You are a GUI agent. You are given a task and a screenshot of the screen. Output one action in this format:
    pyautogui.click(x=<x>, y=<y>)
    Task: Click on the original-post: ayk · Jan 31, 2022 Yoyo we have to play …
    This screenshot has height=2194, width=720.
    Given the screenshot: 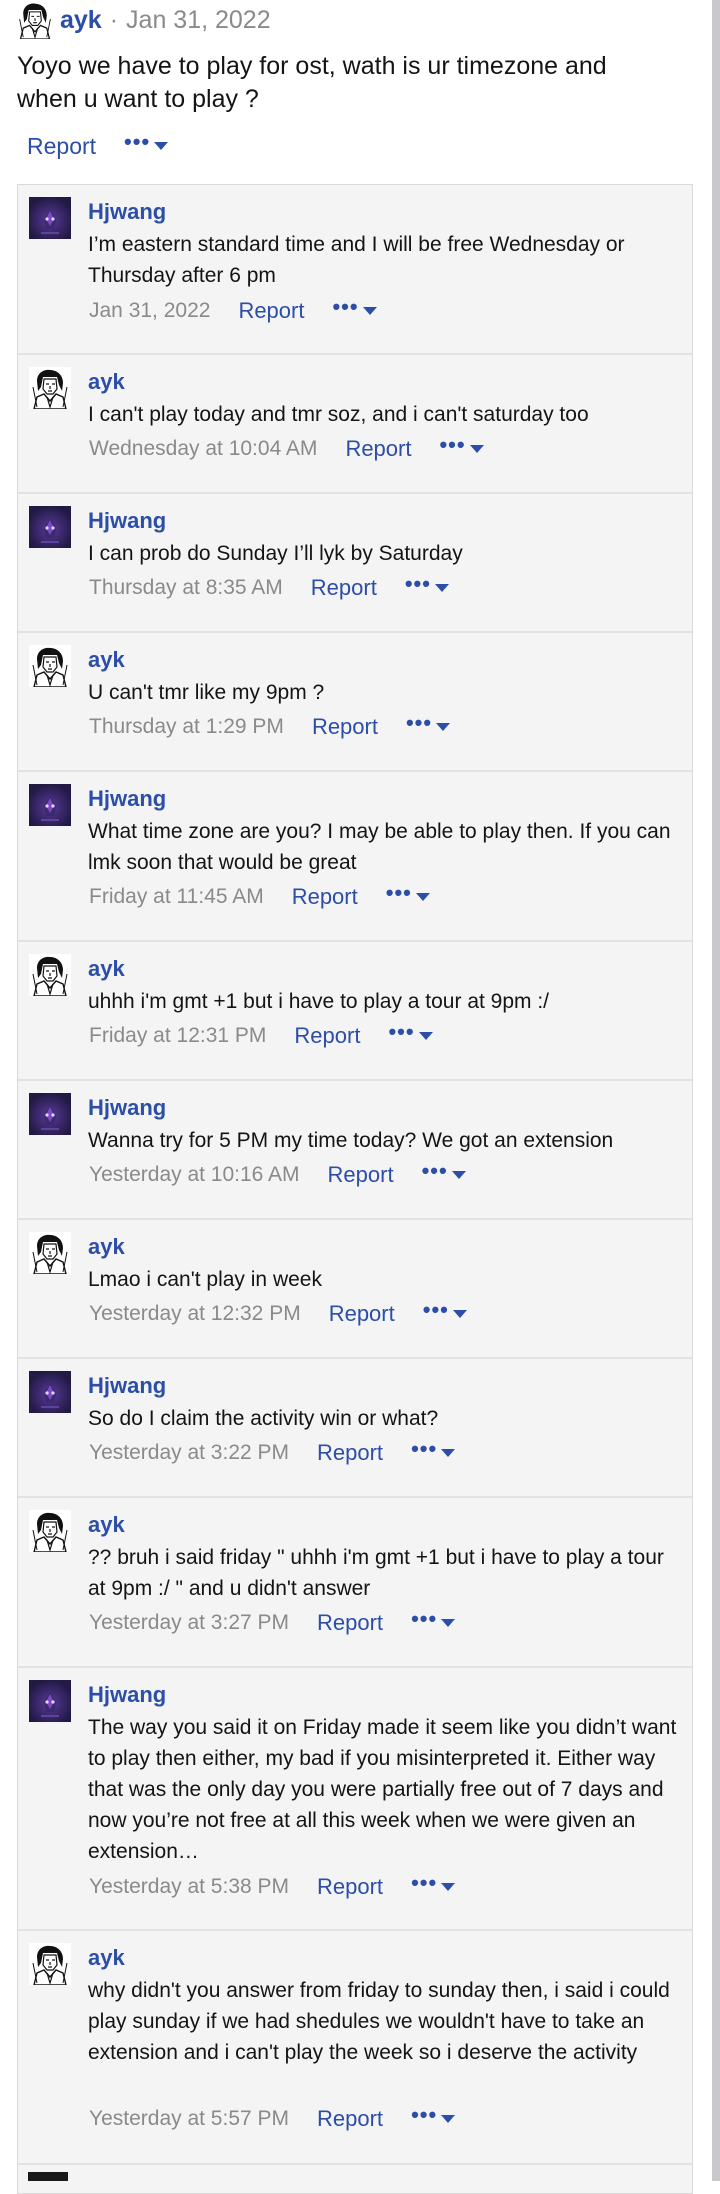 What is the action you would take?
    pyautogui.click(x=356, y=82)
    